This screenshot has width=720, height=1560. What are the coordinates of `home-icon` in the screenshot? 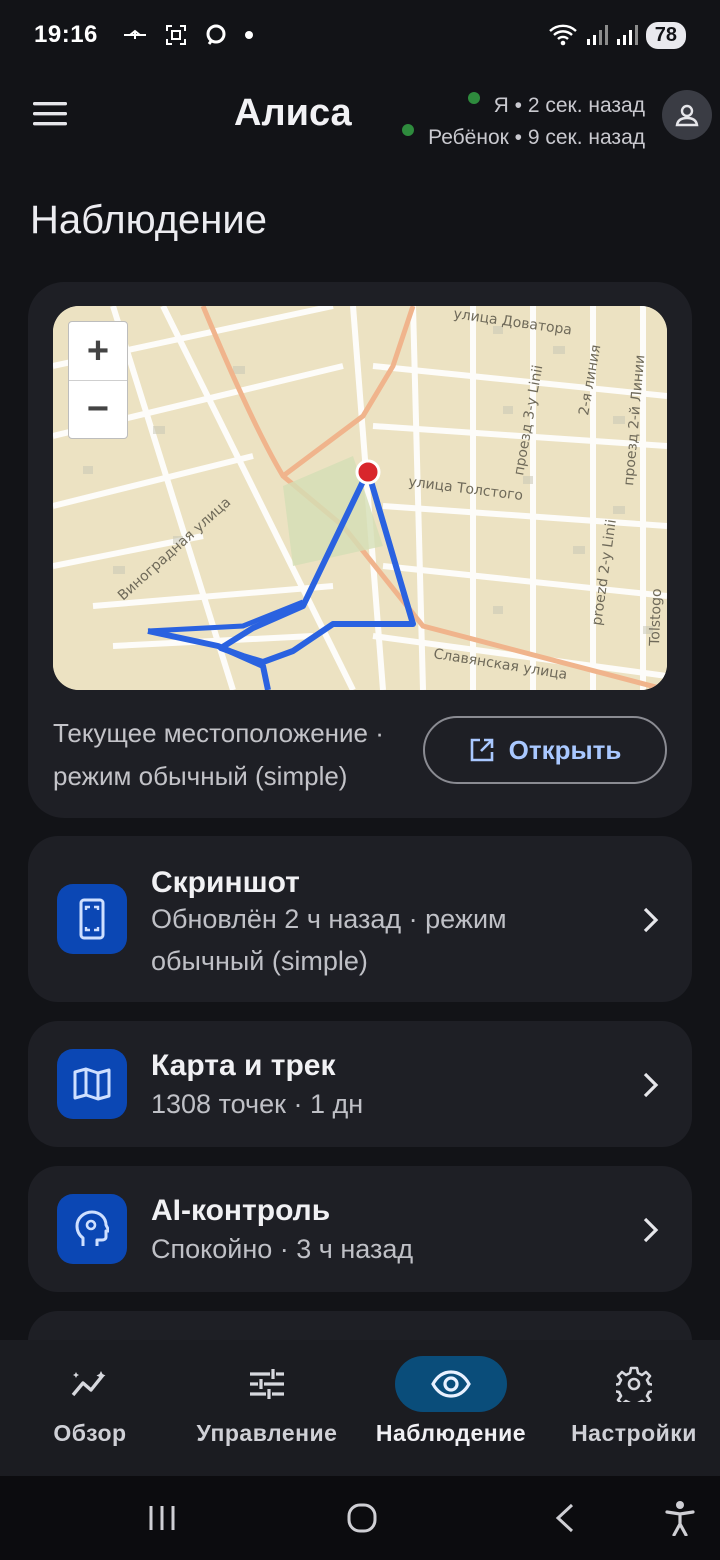 It's located at (362, 1518).